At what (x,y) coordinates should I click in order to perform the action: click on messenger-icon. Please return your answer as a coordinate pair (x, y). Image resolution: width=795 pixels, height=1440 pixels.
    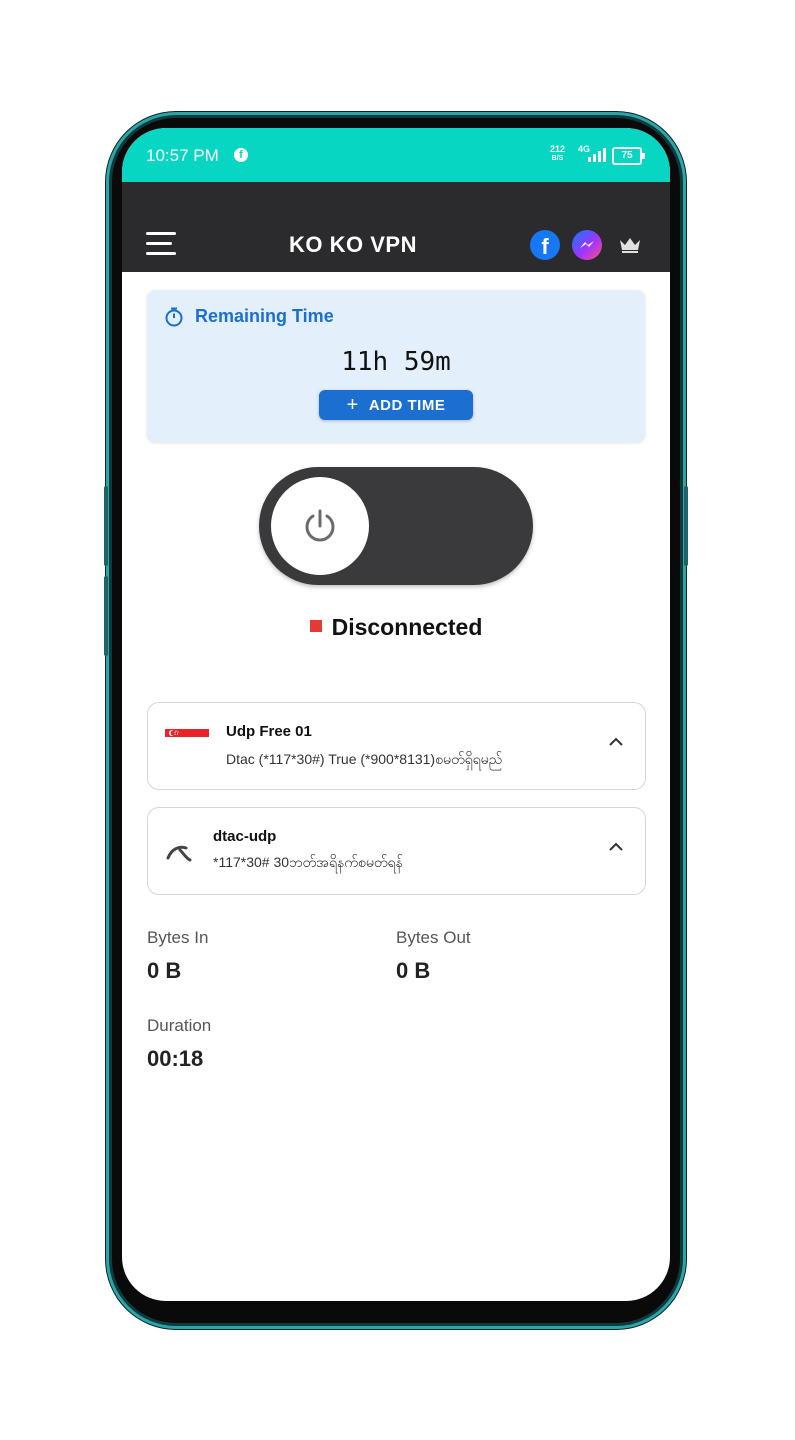
    Looking at the image, I should click on (587, 245).